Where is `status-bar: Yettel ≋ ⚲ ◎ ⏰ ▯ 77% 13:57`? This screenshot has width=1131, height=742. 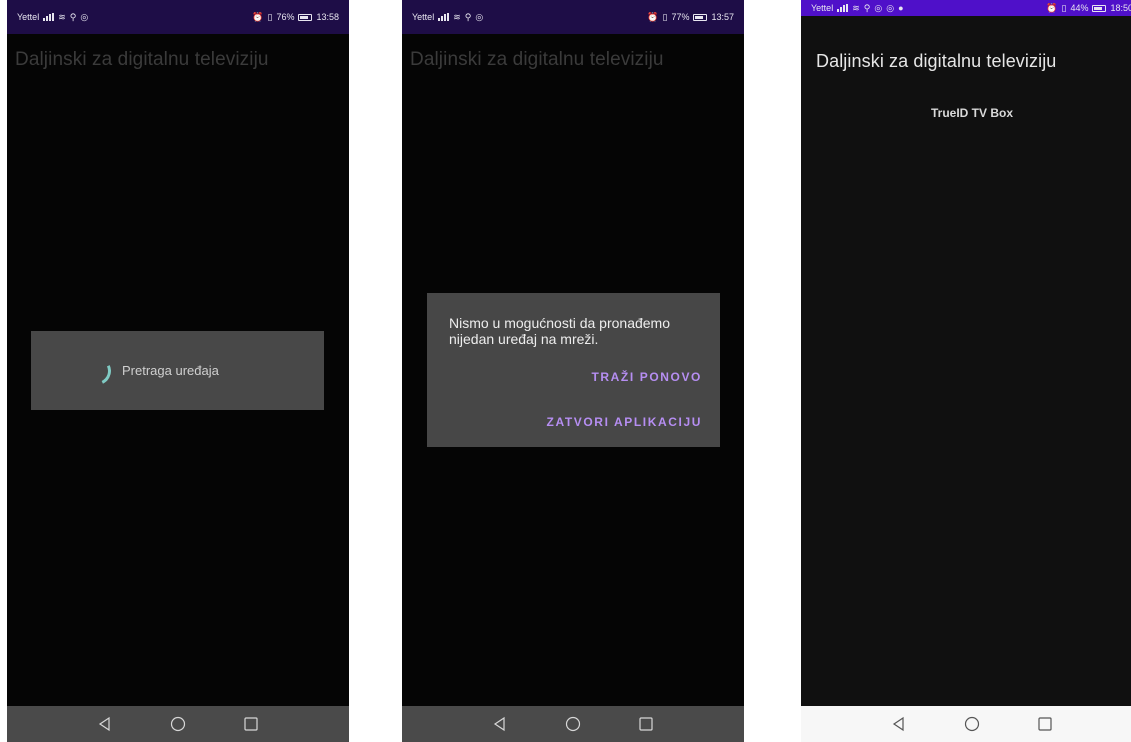
status-bar: Yettel ≋ ⚲ ◎ ⏰ ▯ 77% 13:57 is located at coordinates (573, 17).